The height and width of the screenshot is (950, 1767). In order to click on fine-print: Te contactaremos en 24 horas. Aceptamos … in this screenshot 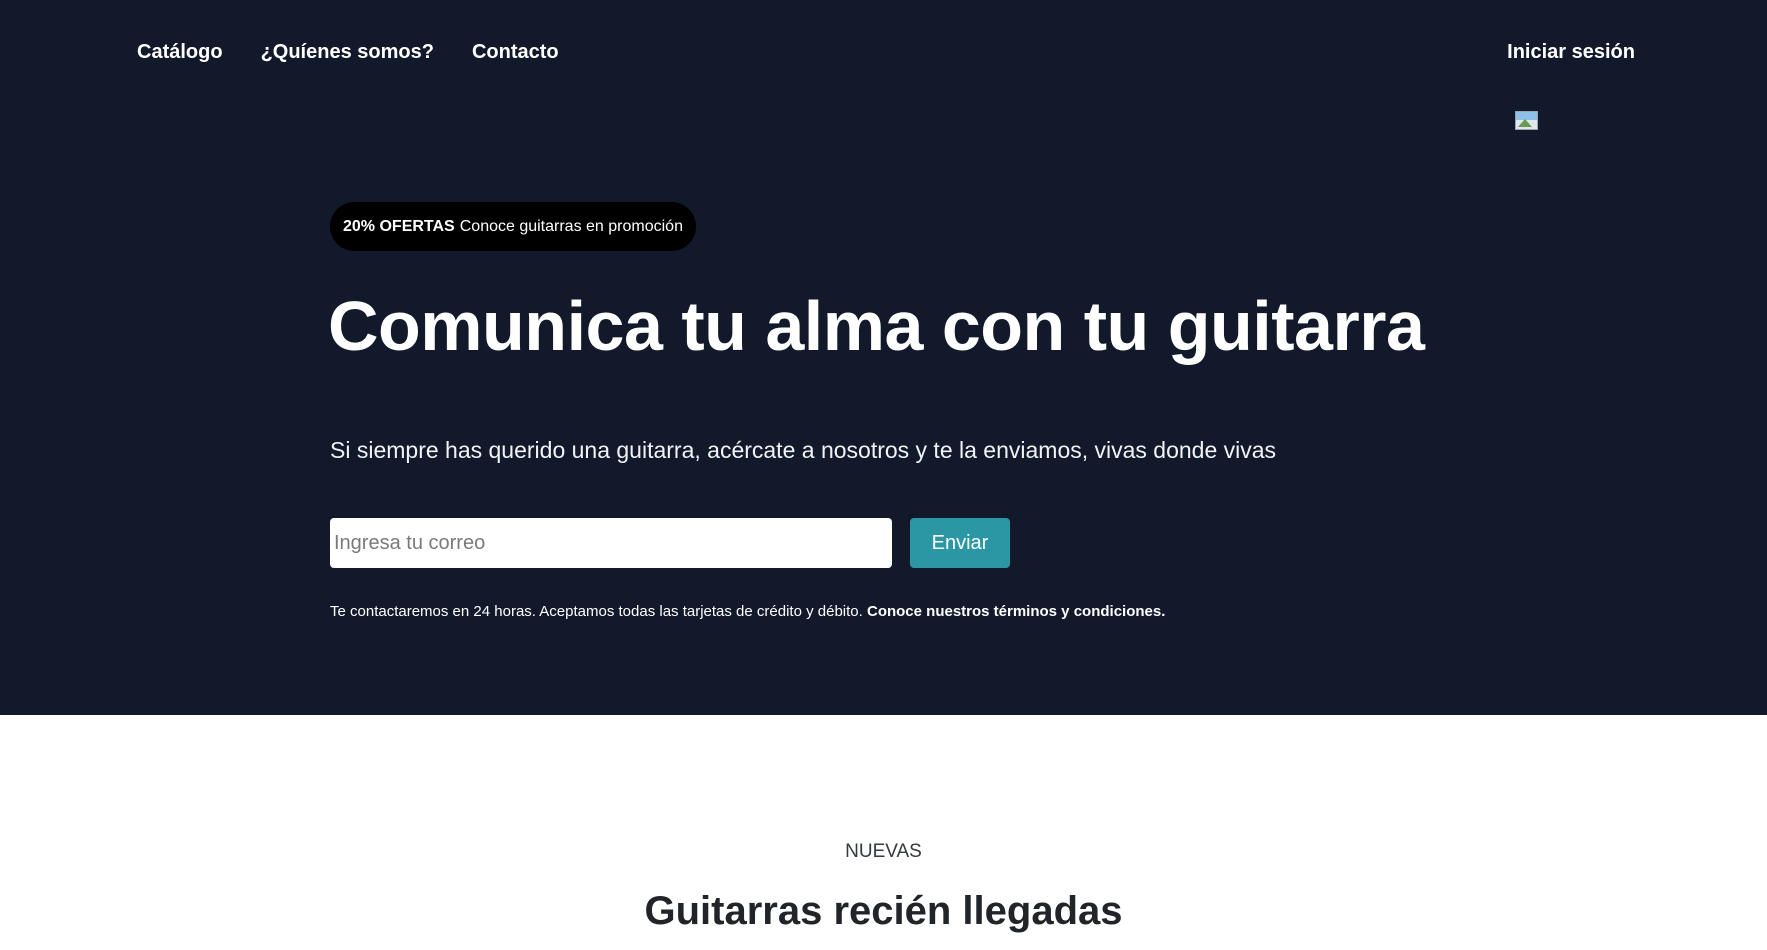, I will do `click(747, 612)`.